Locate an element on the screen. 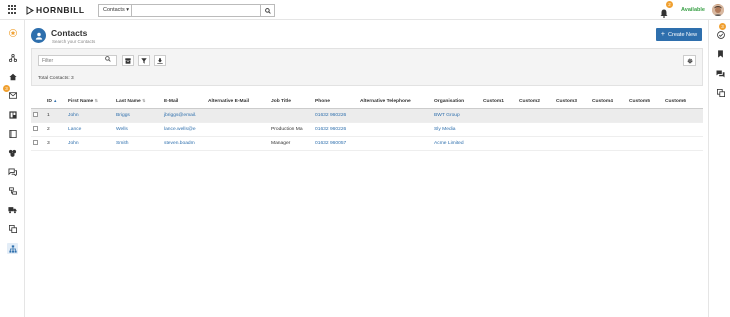  bookmark-icon is located at coordinates (720, 53).